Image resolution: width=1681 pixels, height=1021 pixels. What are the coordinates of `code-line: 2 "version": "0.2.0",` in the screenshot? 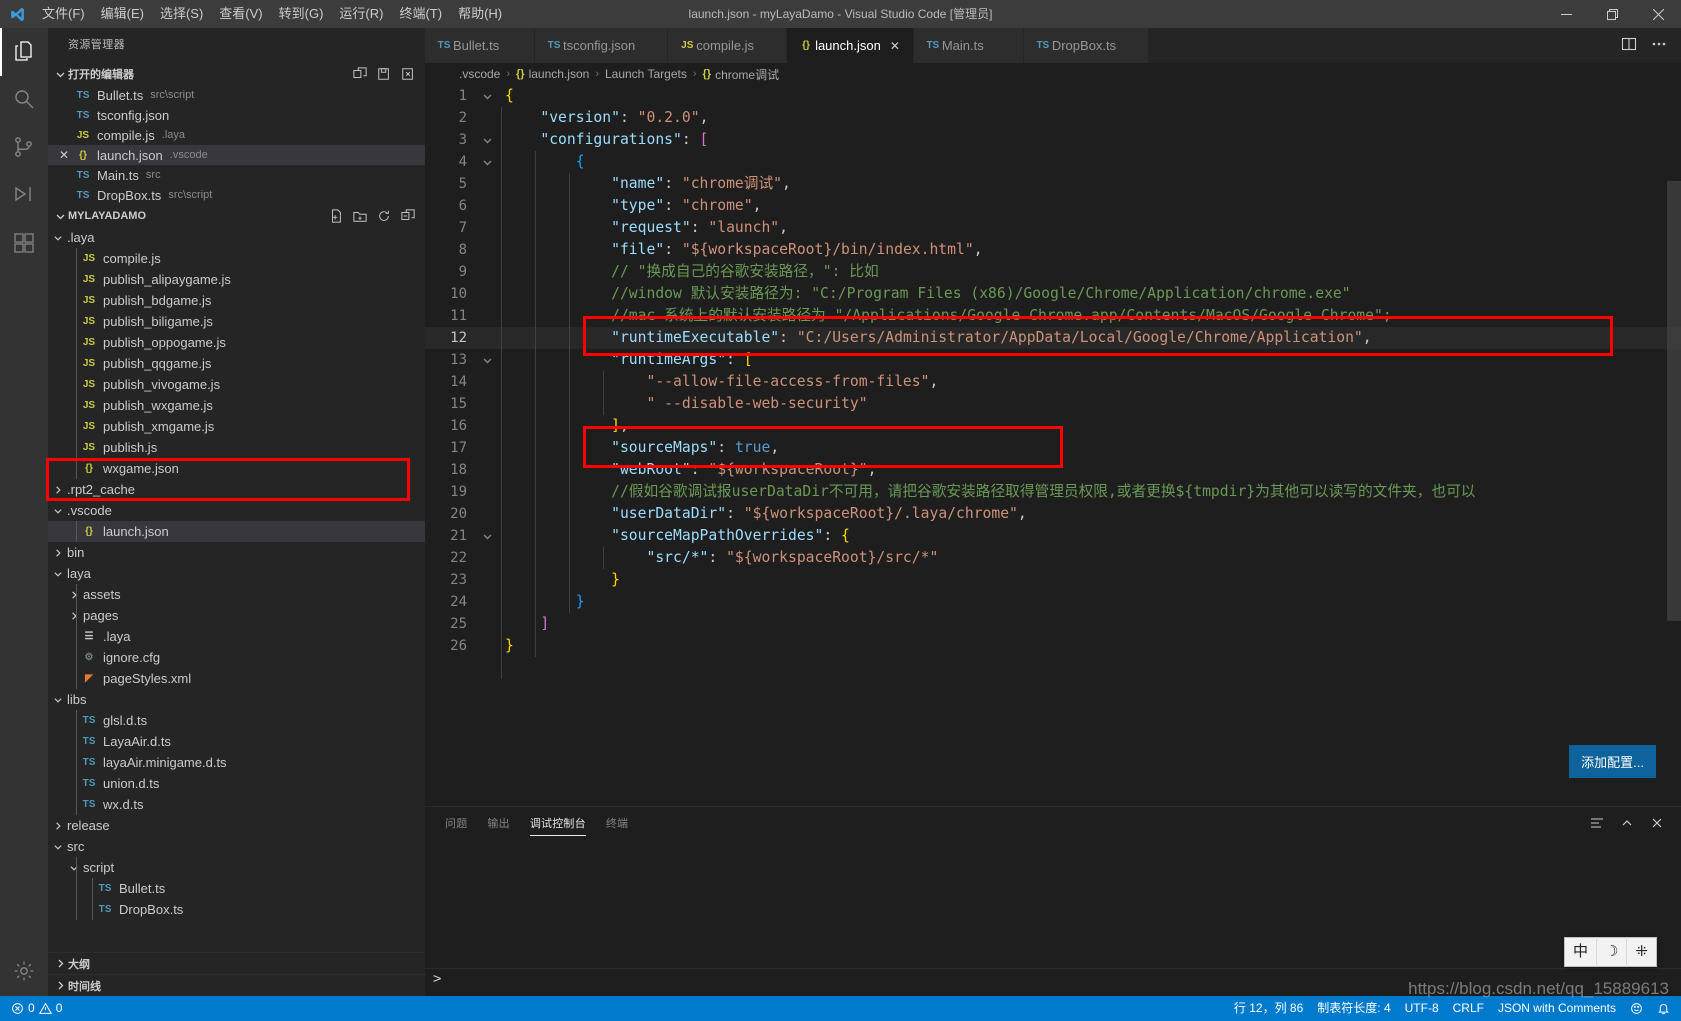 It's located at (1053, 118).